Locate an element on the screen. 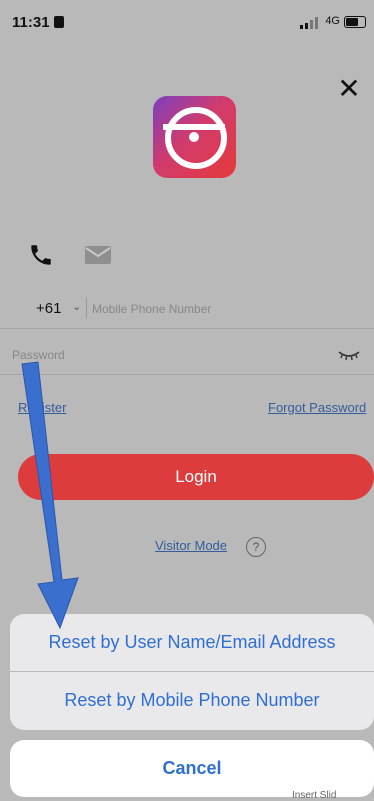 Image resolution: width=374 pixels, height=801 pixels. phone-number-row: +61 ⌄ is located at coordinates (187, 308).